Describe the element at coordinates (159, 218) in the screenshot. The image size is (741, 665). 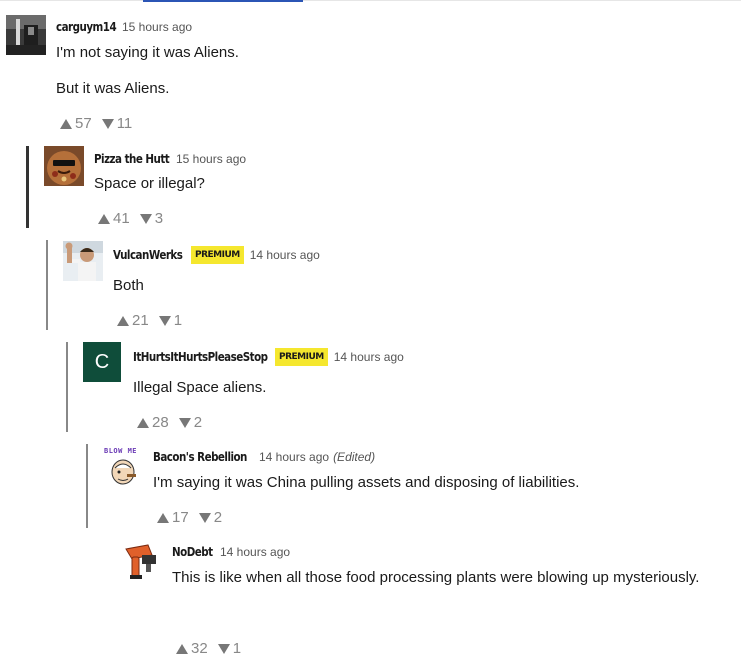
I see `downvote-count: 3` at that location.